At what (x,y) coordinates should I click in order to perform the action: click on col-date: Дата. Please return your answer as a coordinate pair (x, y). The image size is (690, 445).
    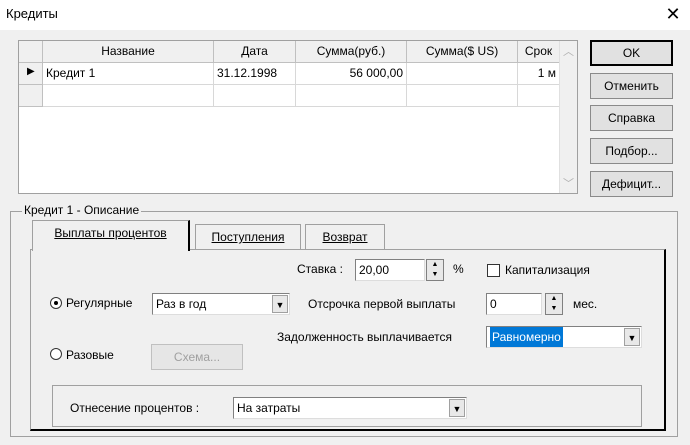
    Looking at the image, I should click on (255, 52).